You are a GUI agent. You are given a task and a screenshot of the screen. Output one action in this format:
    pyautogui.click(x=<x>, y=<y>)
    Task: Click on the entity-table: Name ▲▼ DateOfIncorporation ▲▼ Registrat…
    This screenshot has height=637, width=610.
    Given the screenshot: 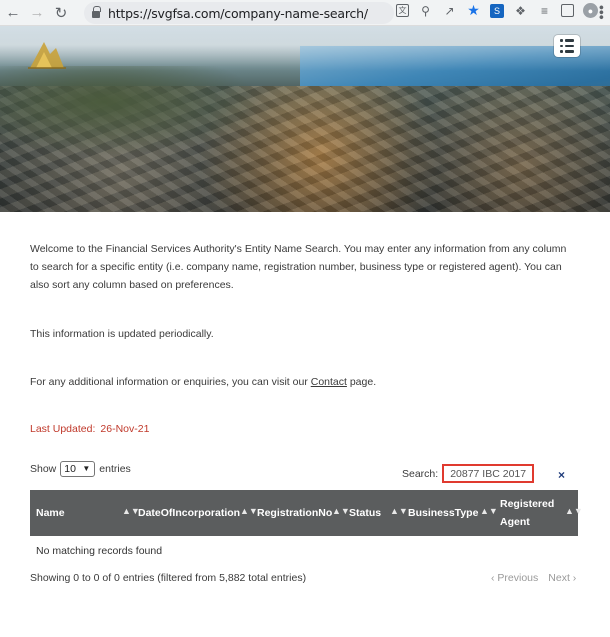 What is the action you would take?
    pyautogui.click(x=306, y=528)
    